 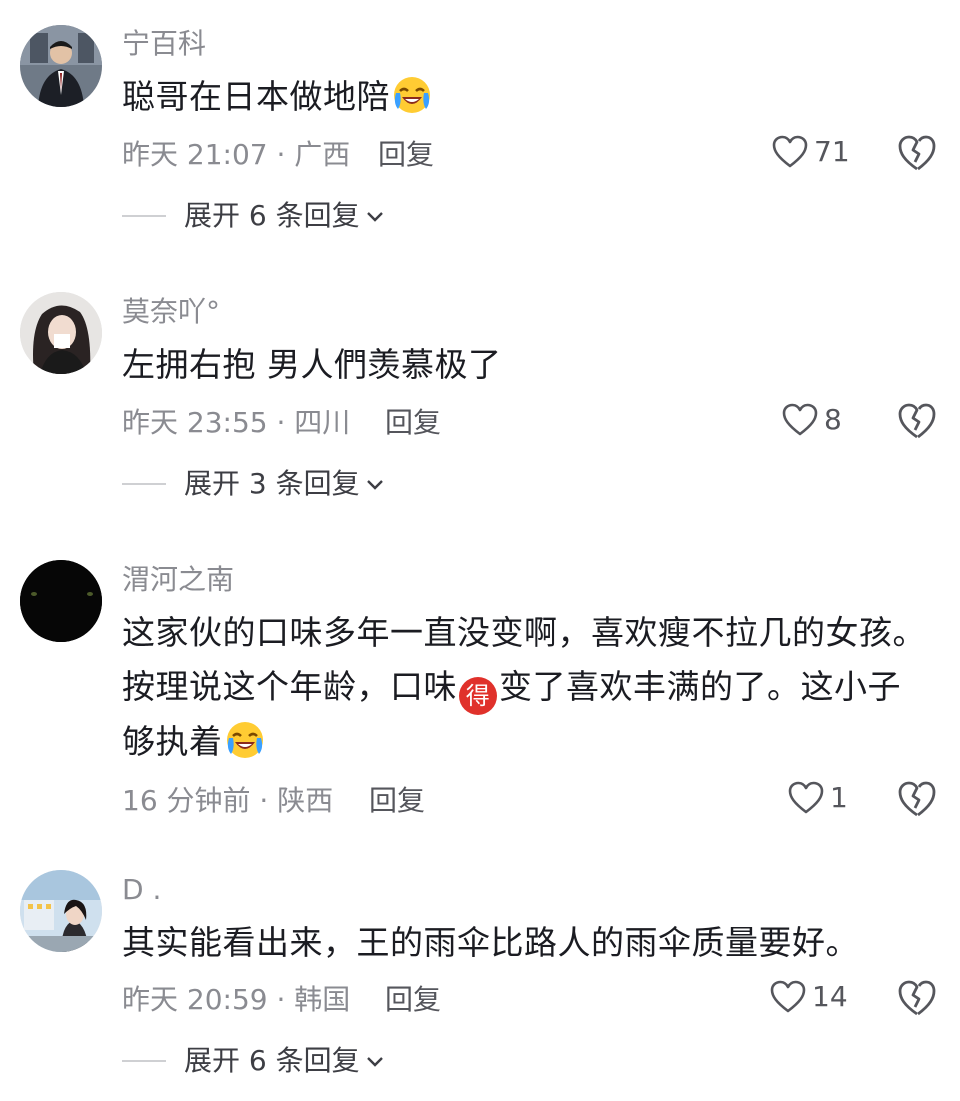 What do you see at coordinates (164, 44) in the screenshot?
I see `username: 宁百科` at bounding box center [164, 44].